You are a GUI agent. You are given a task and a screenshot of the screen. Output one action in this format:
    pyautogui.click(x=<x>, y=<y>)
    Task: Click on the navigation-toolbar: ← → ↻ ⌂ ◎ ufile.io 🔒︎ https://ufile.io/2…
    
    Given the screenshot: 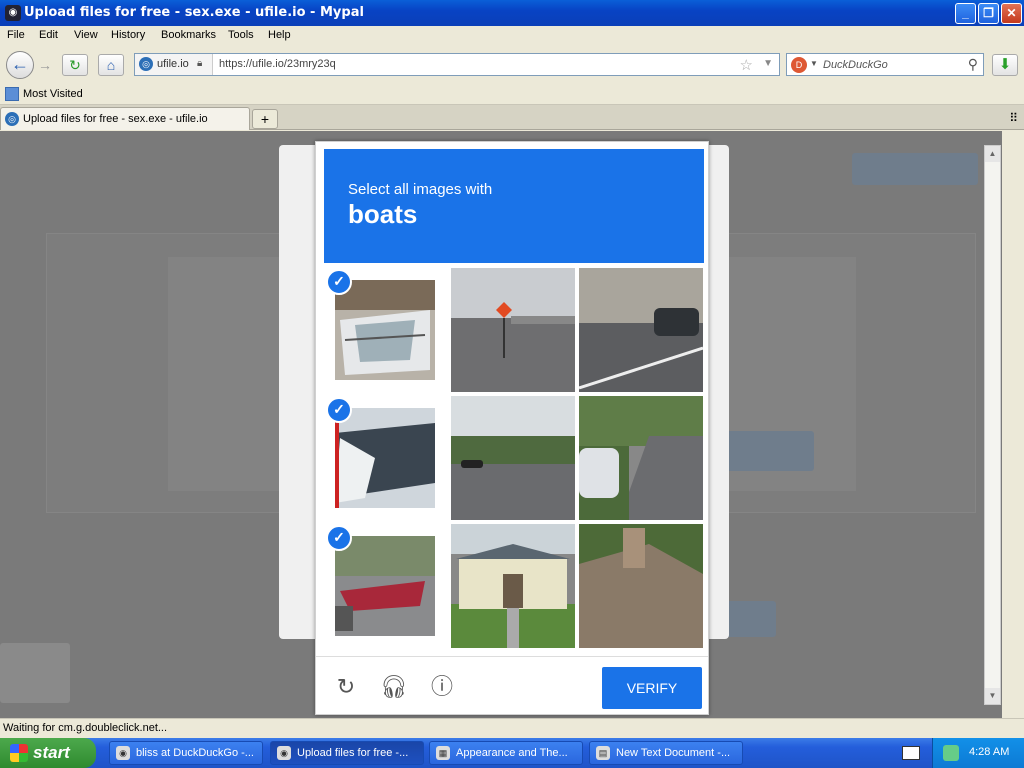 What is the action you would take?
    pyautogui.click(x=512, y=65)
    